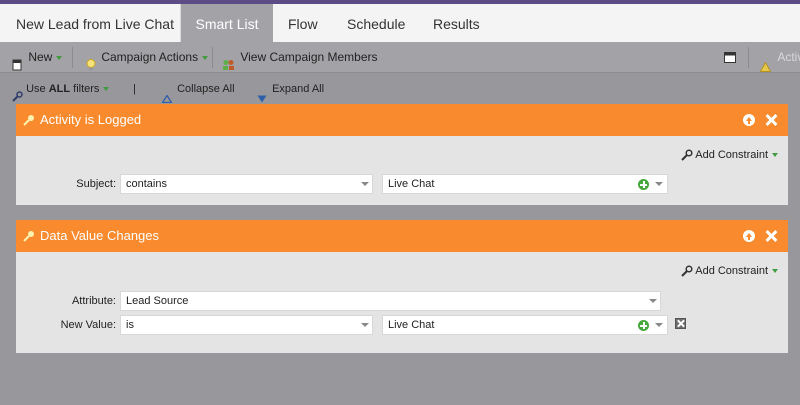 This screenshot has width=800, height=405. What do you see at coordinates (88, 325) in the screenshot?
I see `new-value-label: New Value:` at bounding box center [88, 325].